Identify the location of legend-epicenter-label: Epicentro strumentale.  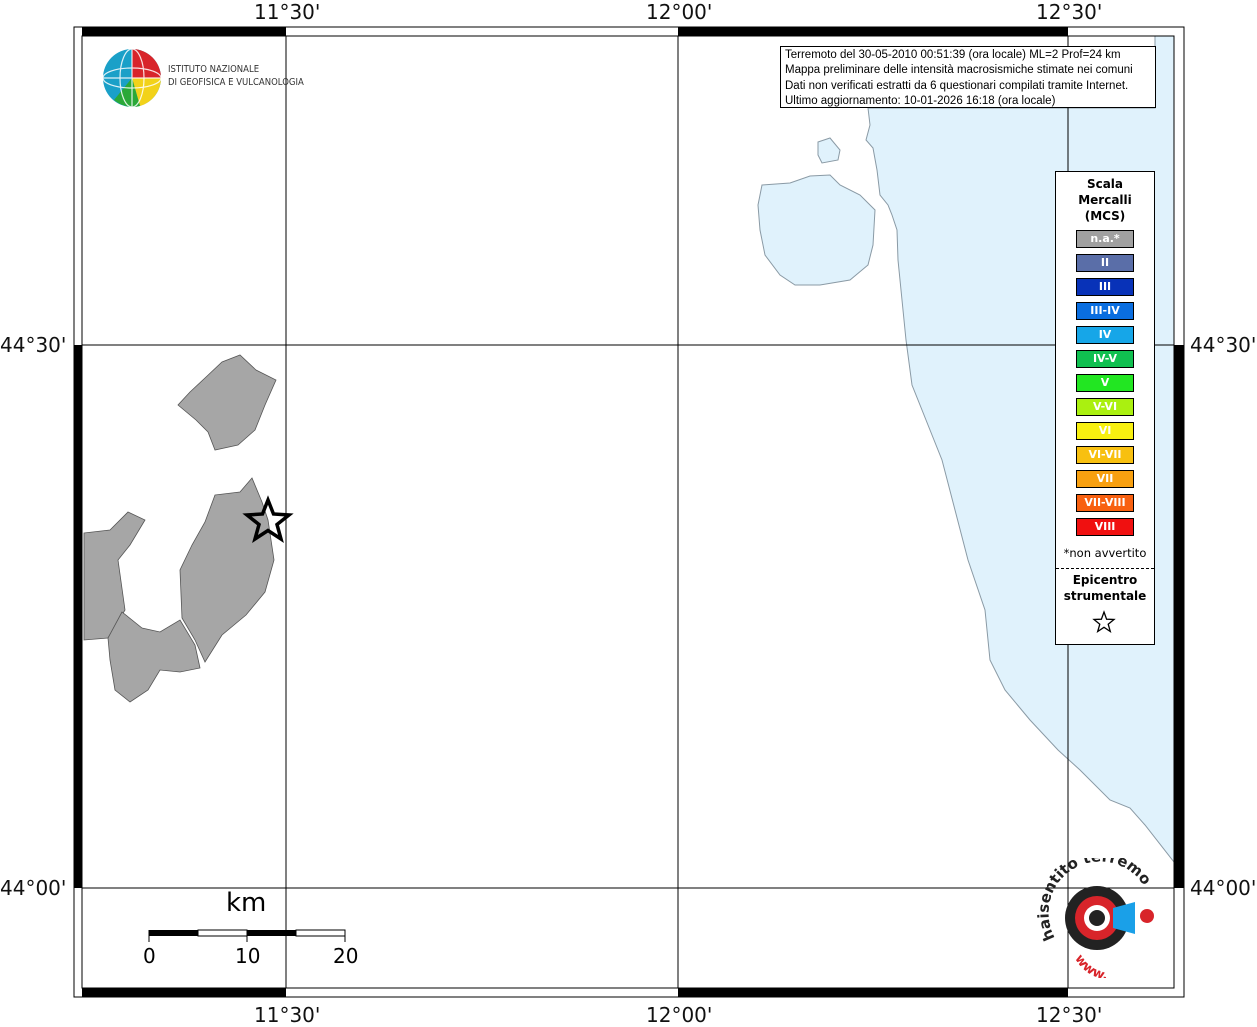
(1105, 588).